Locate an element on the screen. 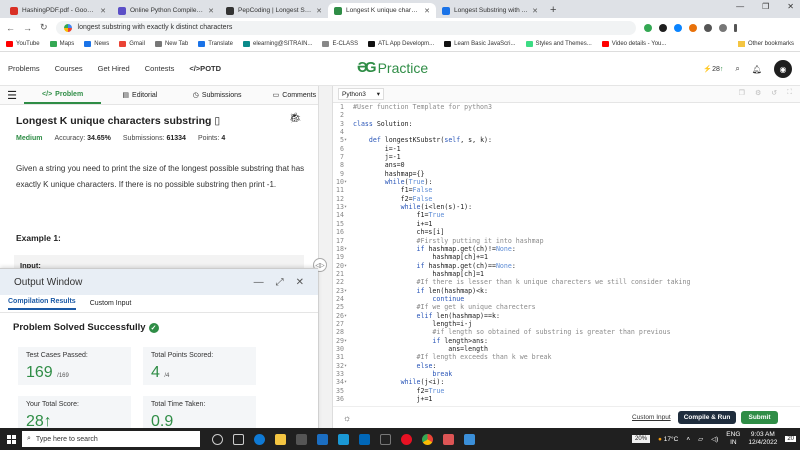 The width and height of the screenshot is (800, 450). bookmark-item: Gmail is located at coordinates (132, 44).